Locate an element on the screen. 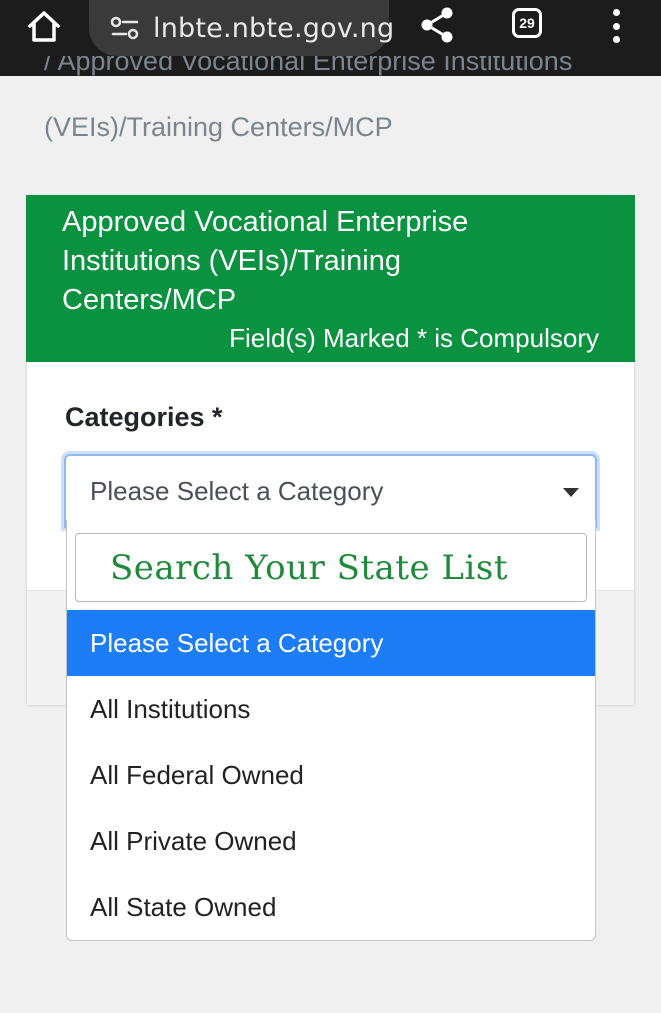 This screenshot has height=1013, width=661. compulsory-note: Field(s) Marked * is Compulsory is located at coordinates (414, 338).